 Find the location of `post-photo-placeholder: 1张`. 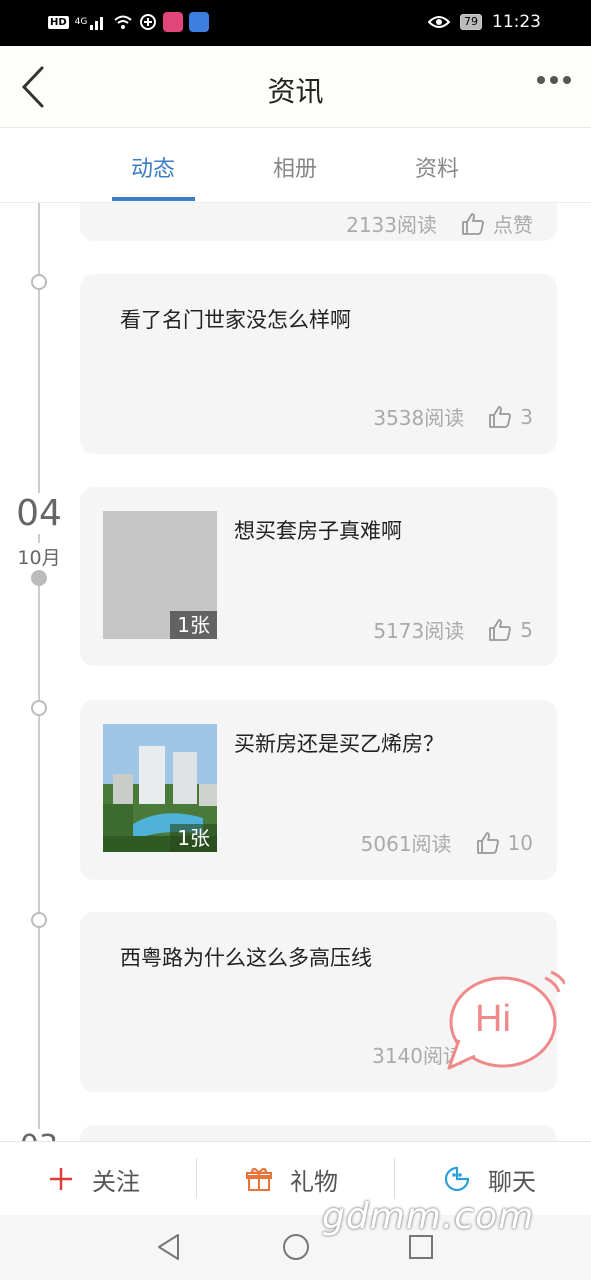

post-photo-placeholder: 1张 is located at coordinates (160, 575).